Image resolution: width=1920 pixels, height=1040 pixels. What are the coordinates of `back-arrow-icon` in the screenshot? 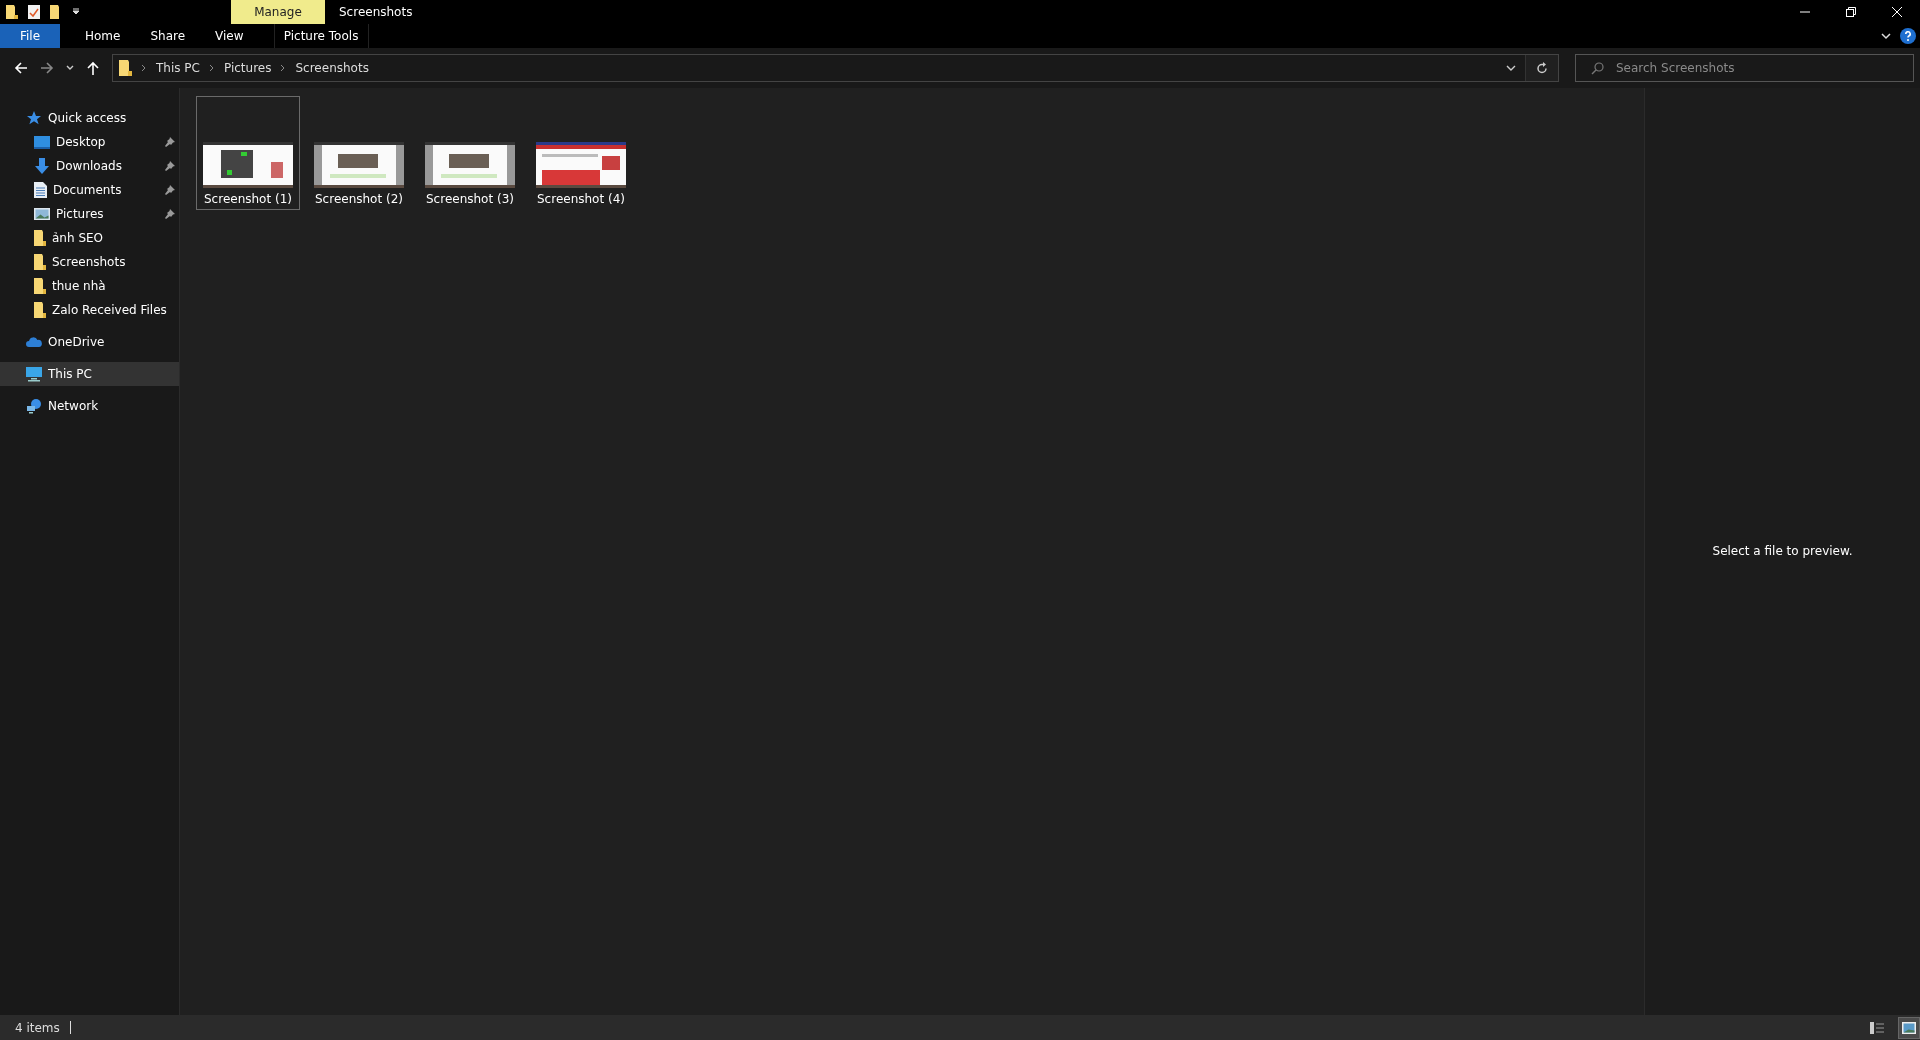 It's located at (21, 68).